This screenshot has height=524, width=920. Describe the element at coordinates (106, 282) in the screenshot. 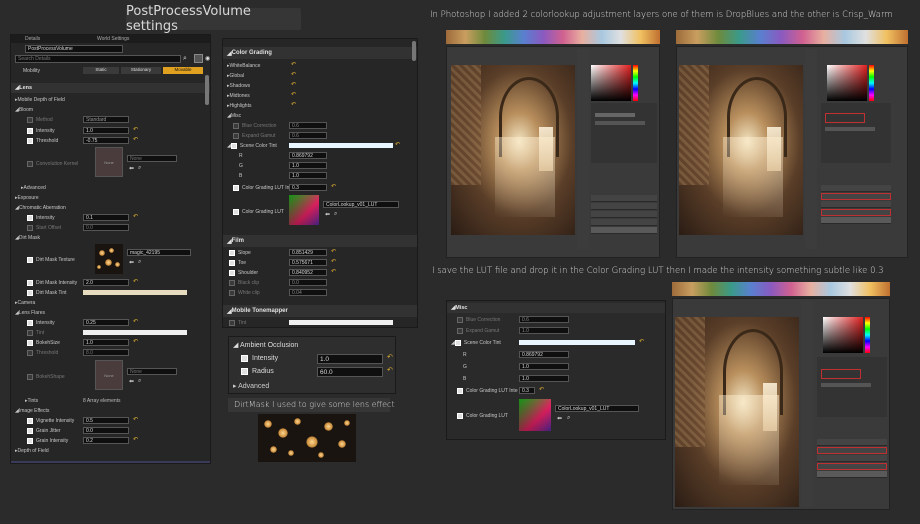

I see `dirt-intensity-field: 2.0` at that location.